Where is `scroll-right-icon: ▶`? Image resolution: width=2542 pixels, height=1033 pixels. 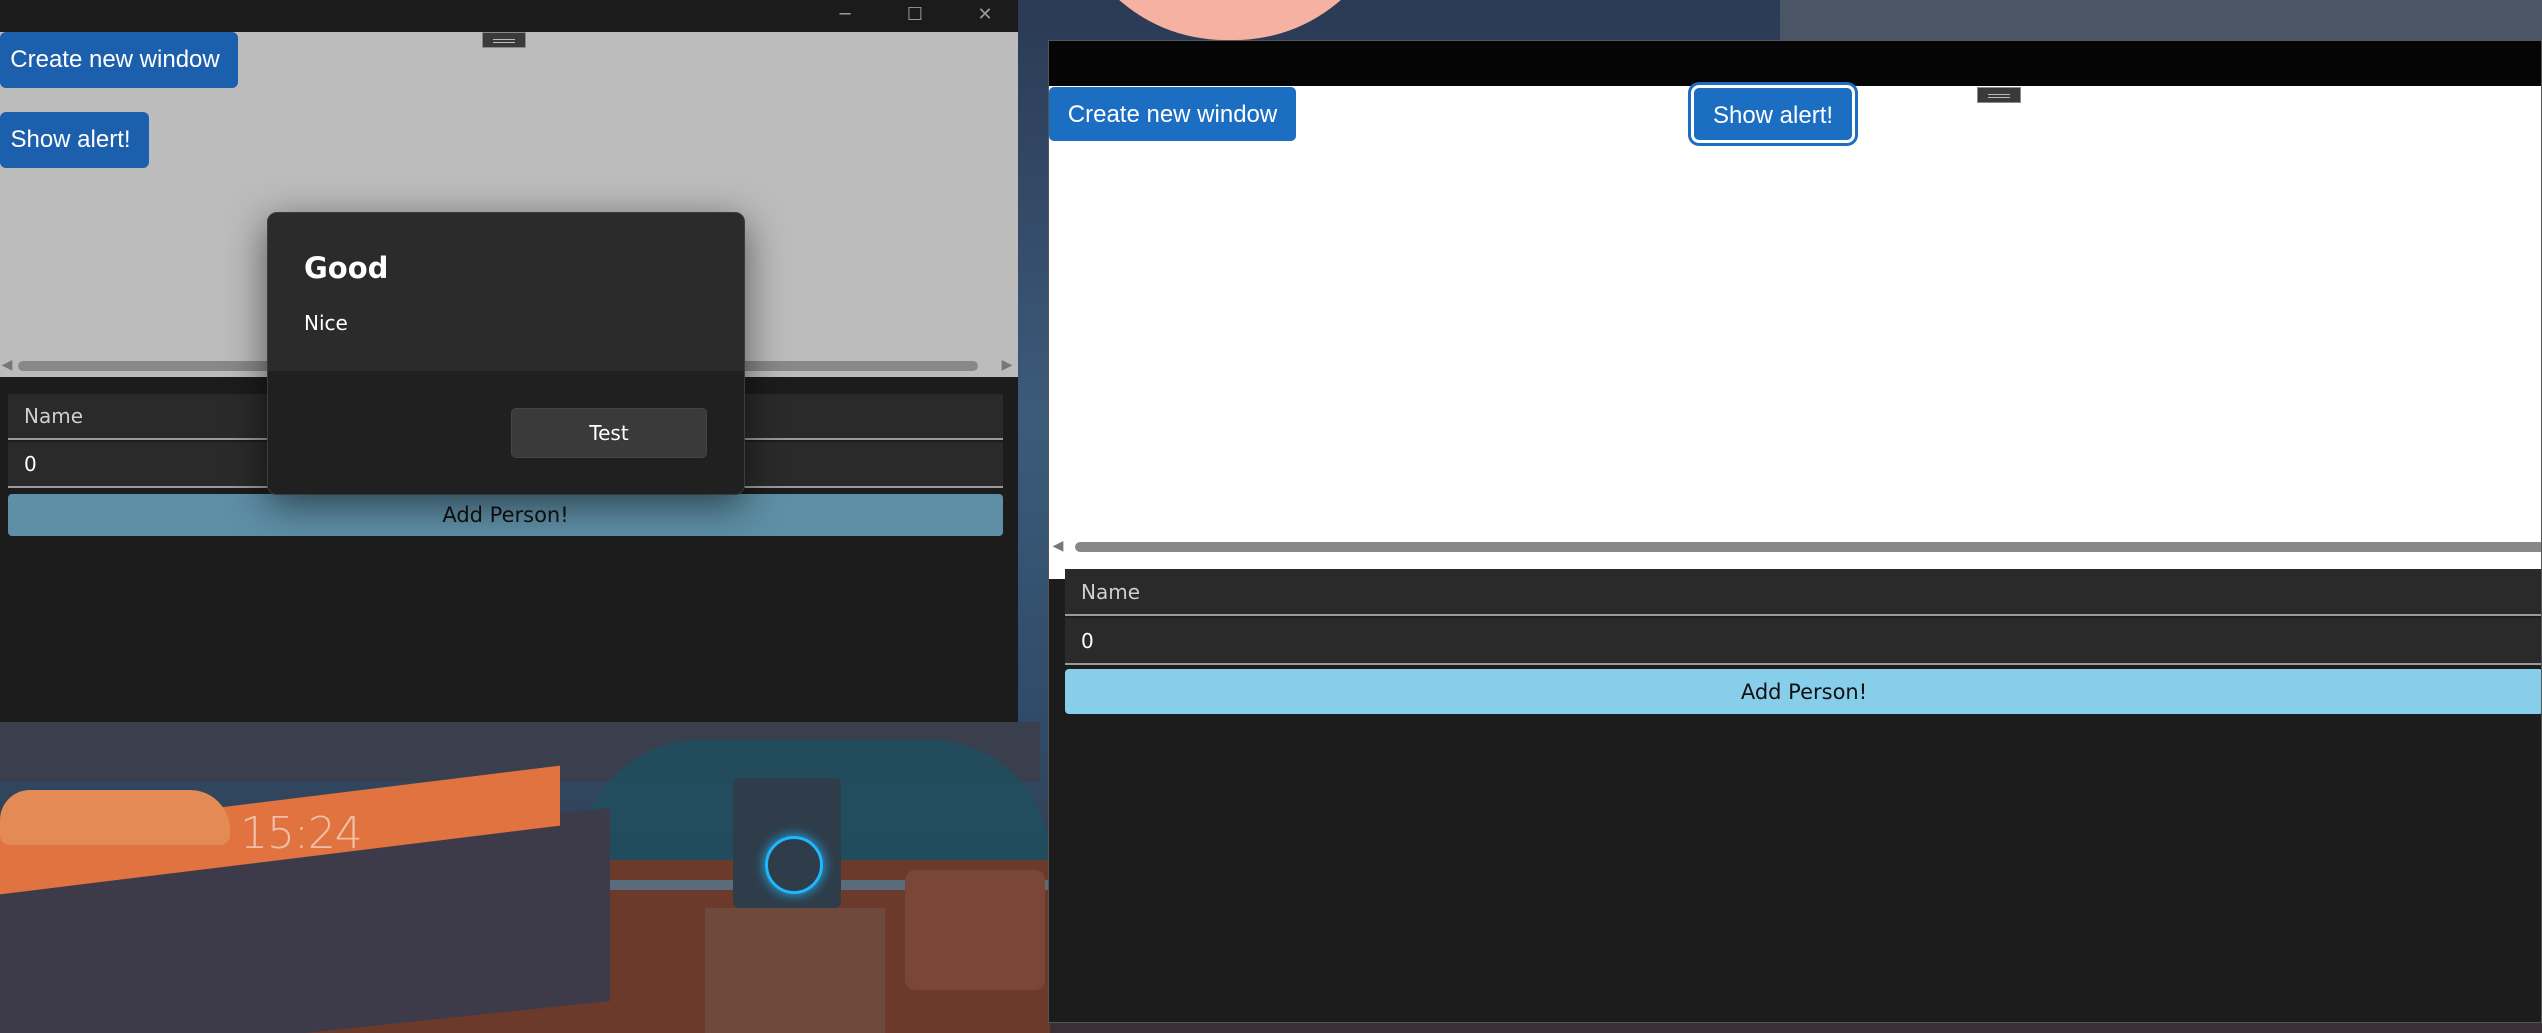 scroll-right-icon: ▶ is located at coordinates (1007, 365).